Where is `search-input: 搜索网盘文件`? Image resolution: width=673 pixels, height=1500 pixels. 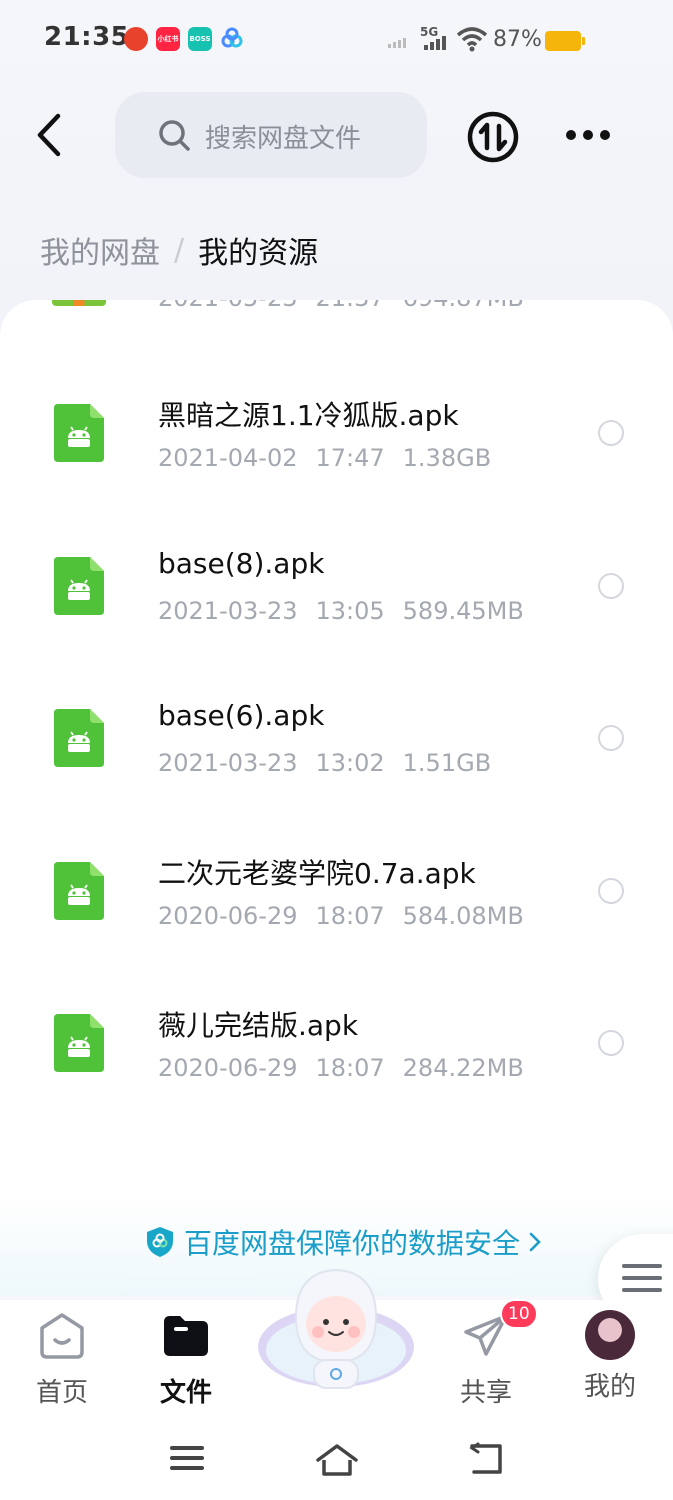 search-input: 搜索网盘文件 is located at coordinates (271, 135).